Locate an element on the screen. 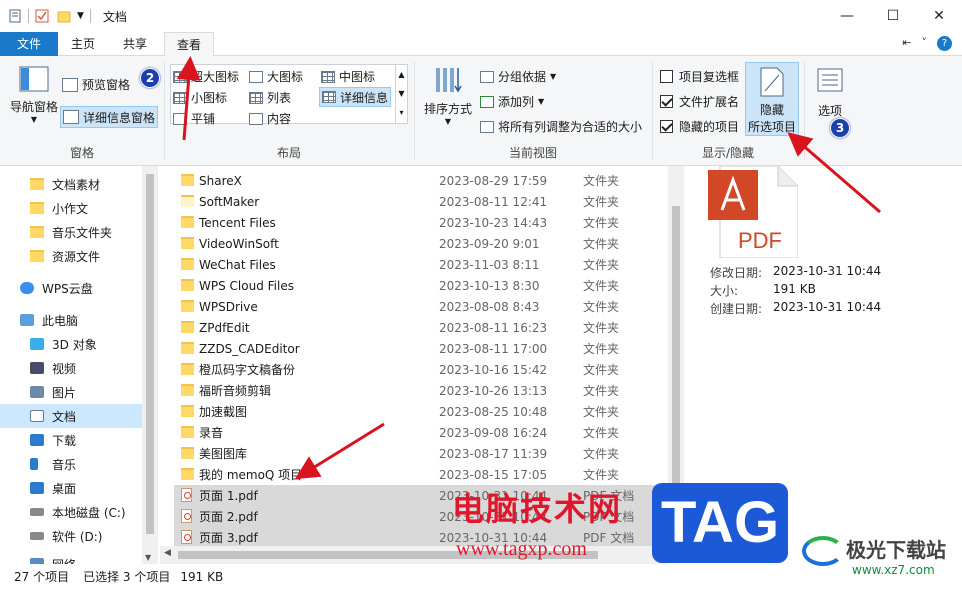 This screenshot has height=589, width=962. nav-item-3d-objects: 3D 对象 is located at coordinates (94, 344).